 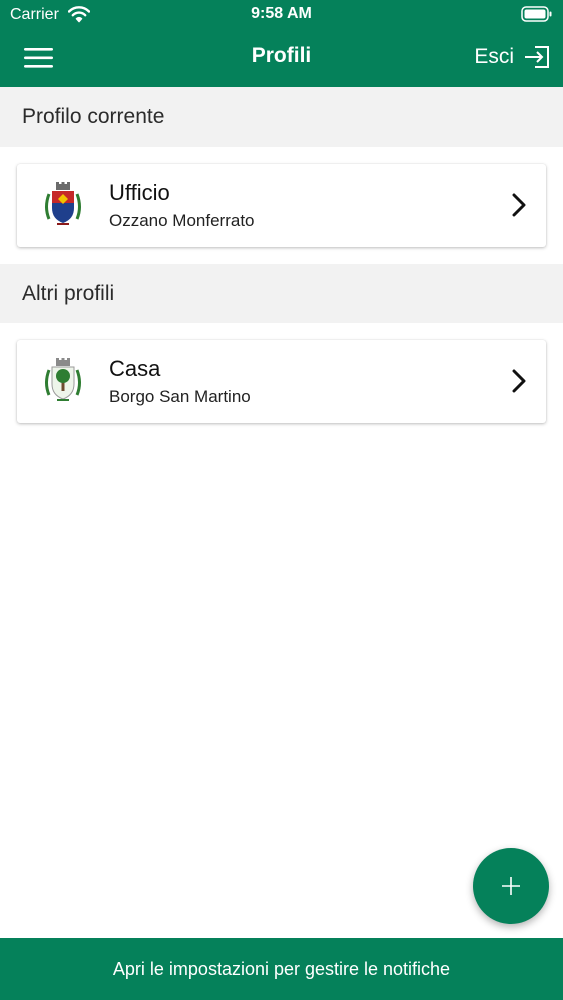 I want to click on status-bar: Carrier 9:58 AM, so click(x=281, y=15).